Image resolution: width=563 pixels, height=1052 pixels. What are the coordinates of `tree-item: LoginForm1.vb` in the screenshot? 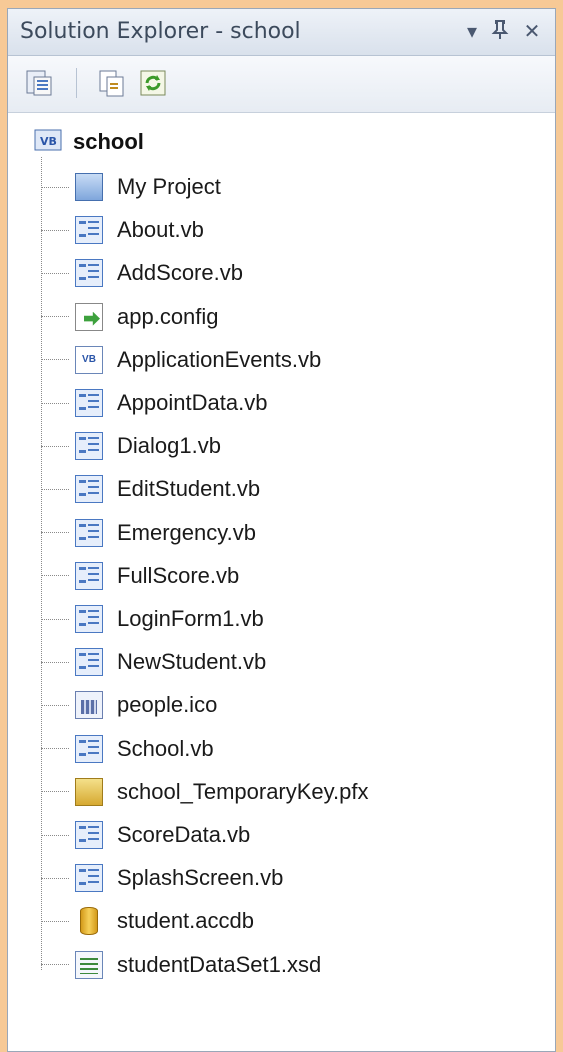 It's located at (152, 619).